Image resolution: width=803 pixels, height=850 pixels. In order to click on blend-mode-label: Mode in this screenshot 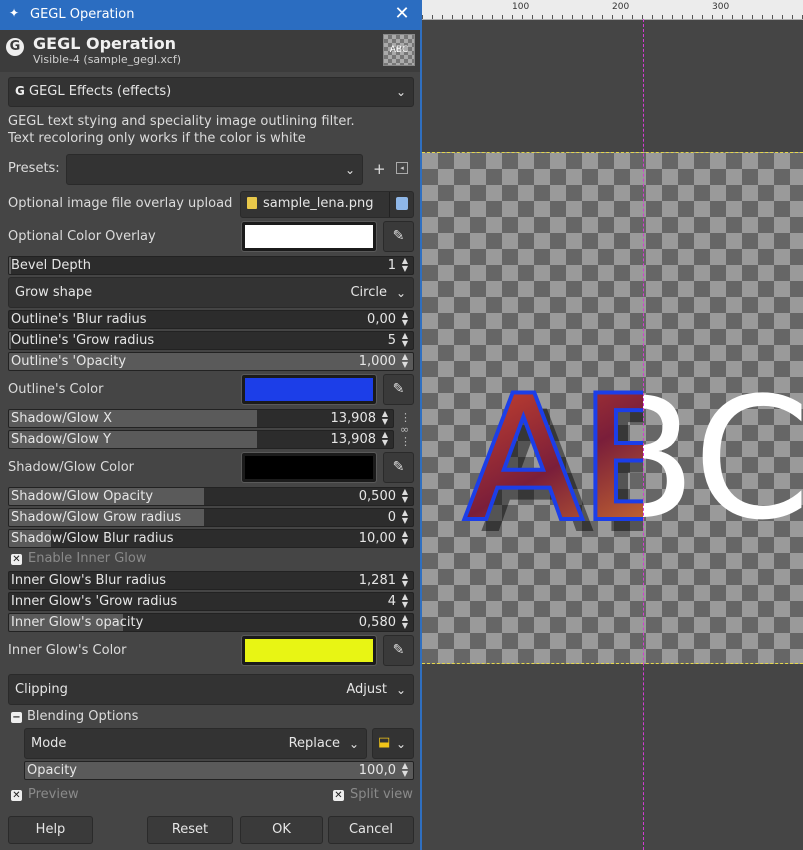, I will do `click(49, 743)`.